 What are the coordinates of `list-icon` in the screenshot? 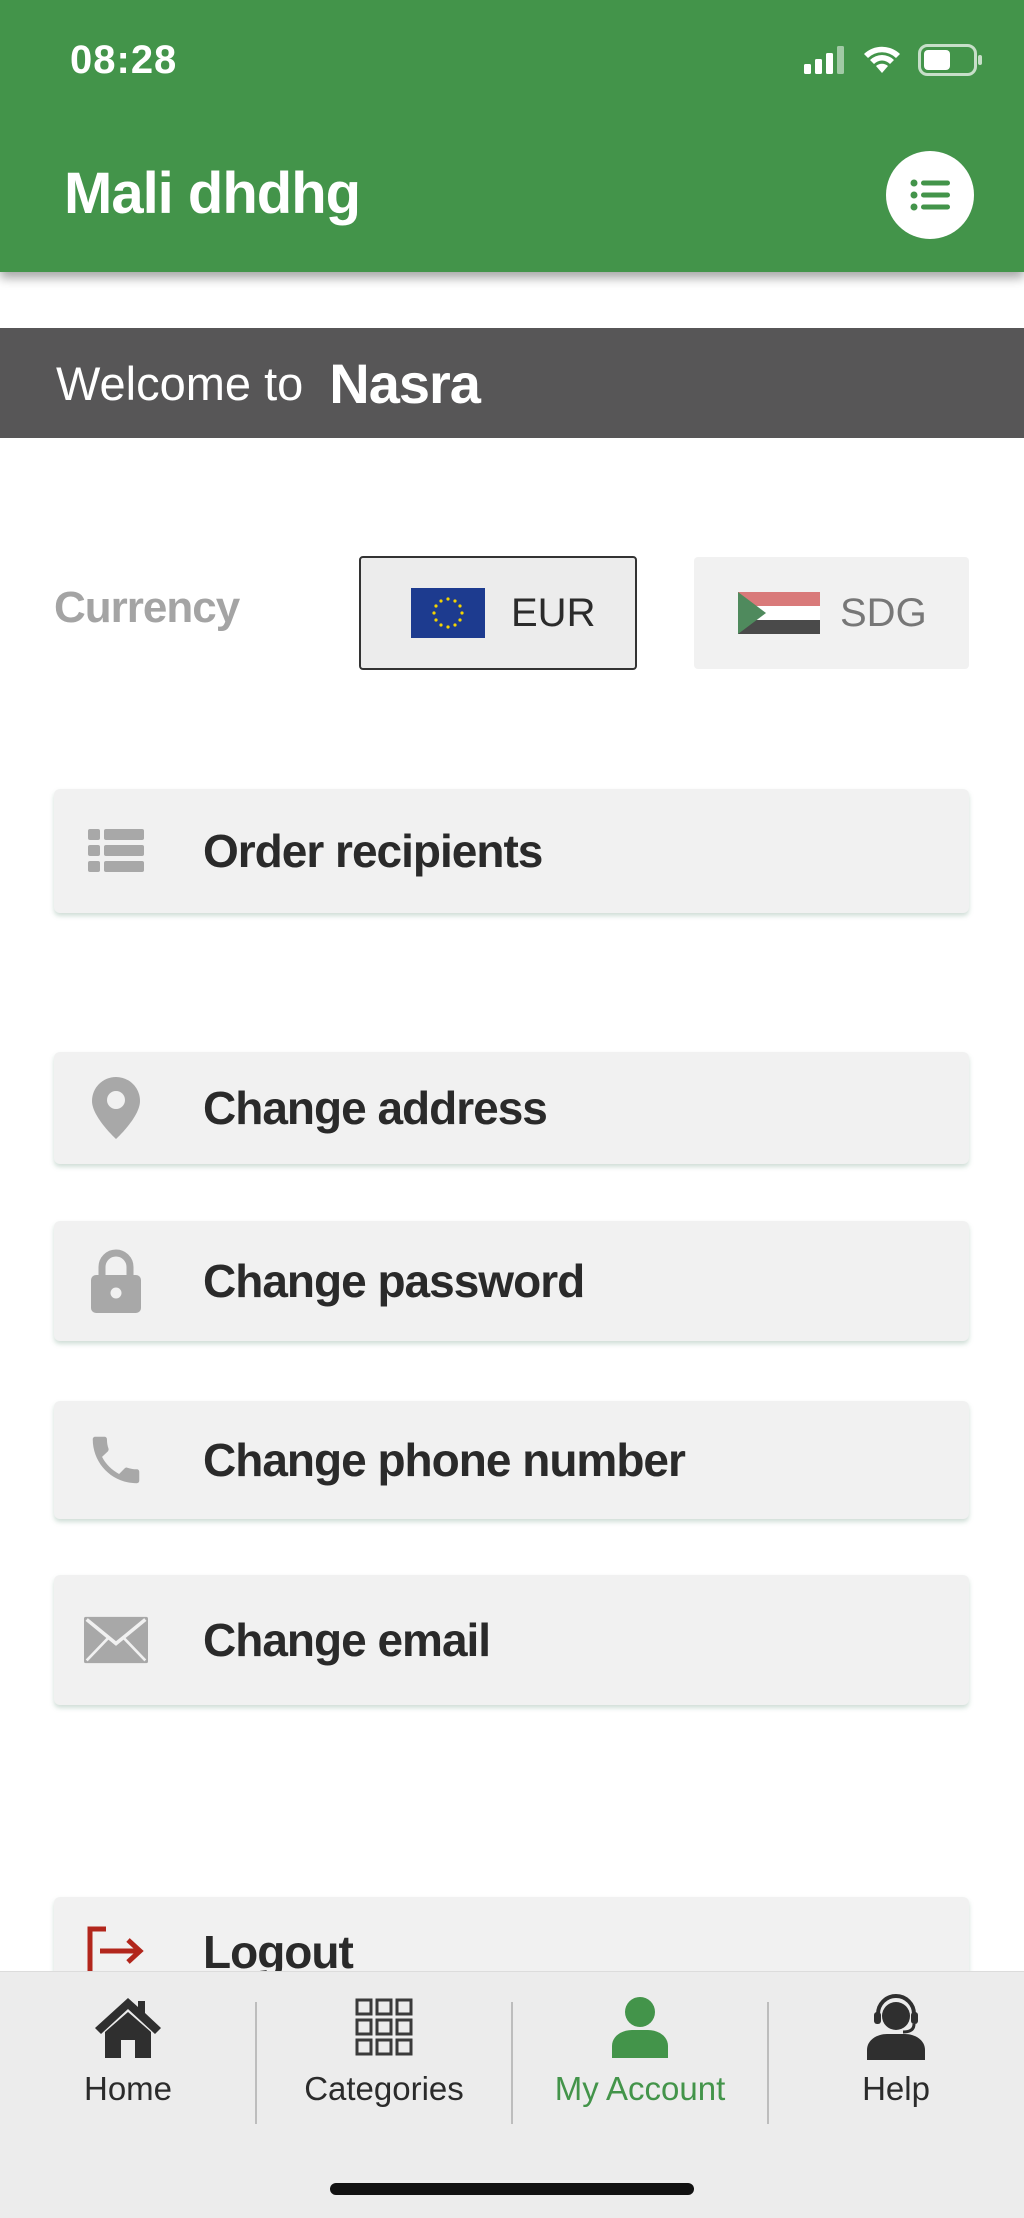 It's located at (116, 851).